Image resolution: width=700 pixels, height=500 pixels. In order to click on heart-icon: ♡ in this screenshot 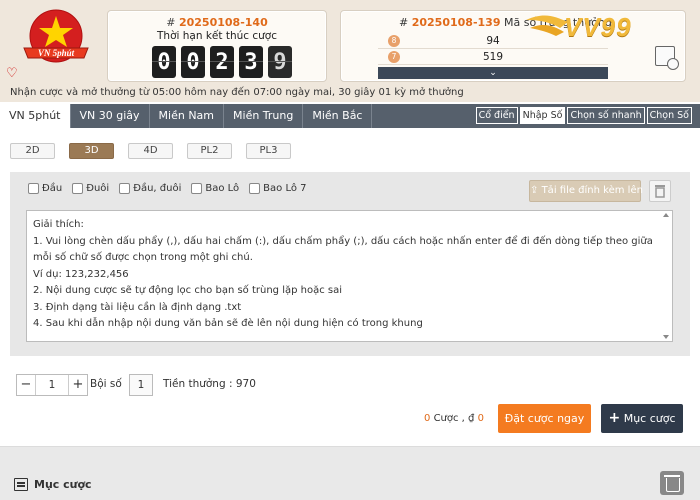, I will do `click(12, 73)`.